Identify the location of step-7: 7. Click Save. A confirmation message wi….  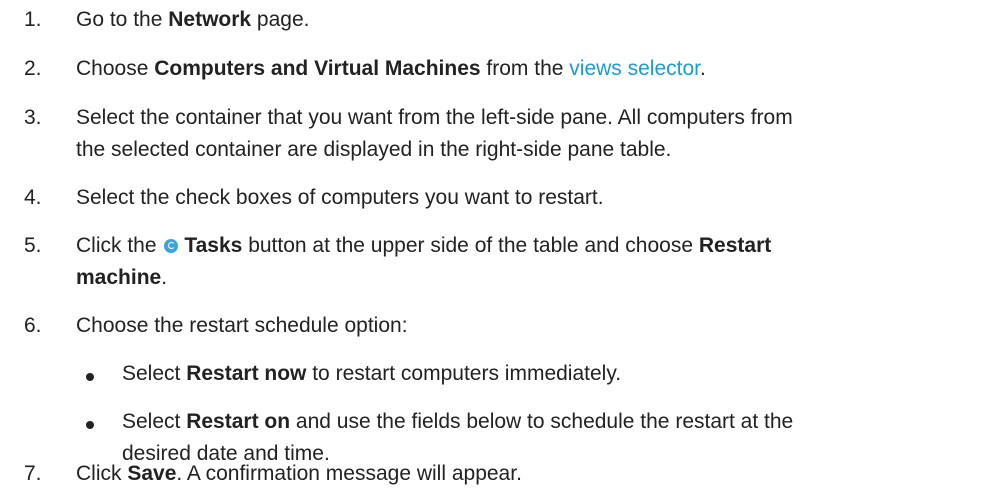
(505, 474).